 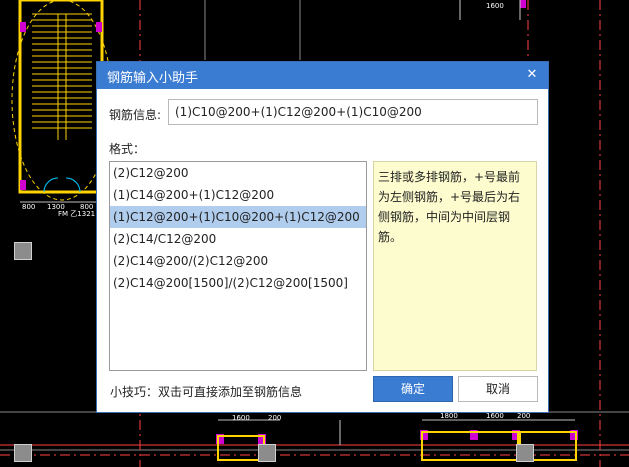 I want to click on tip-text: 小技巧：双击可直接添加至钢筋信息, so click(x=206, y=392).